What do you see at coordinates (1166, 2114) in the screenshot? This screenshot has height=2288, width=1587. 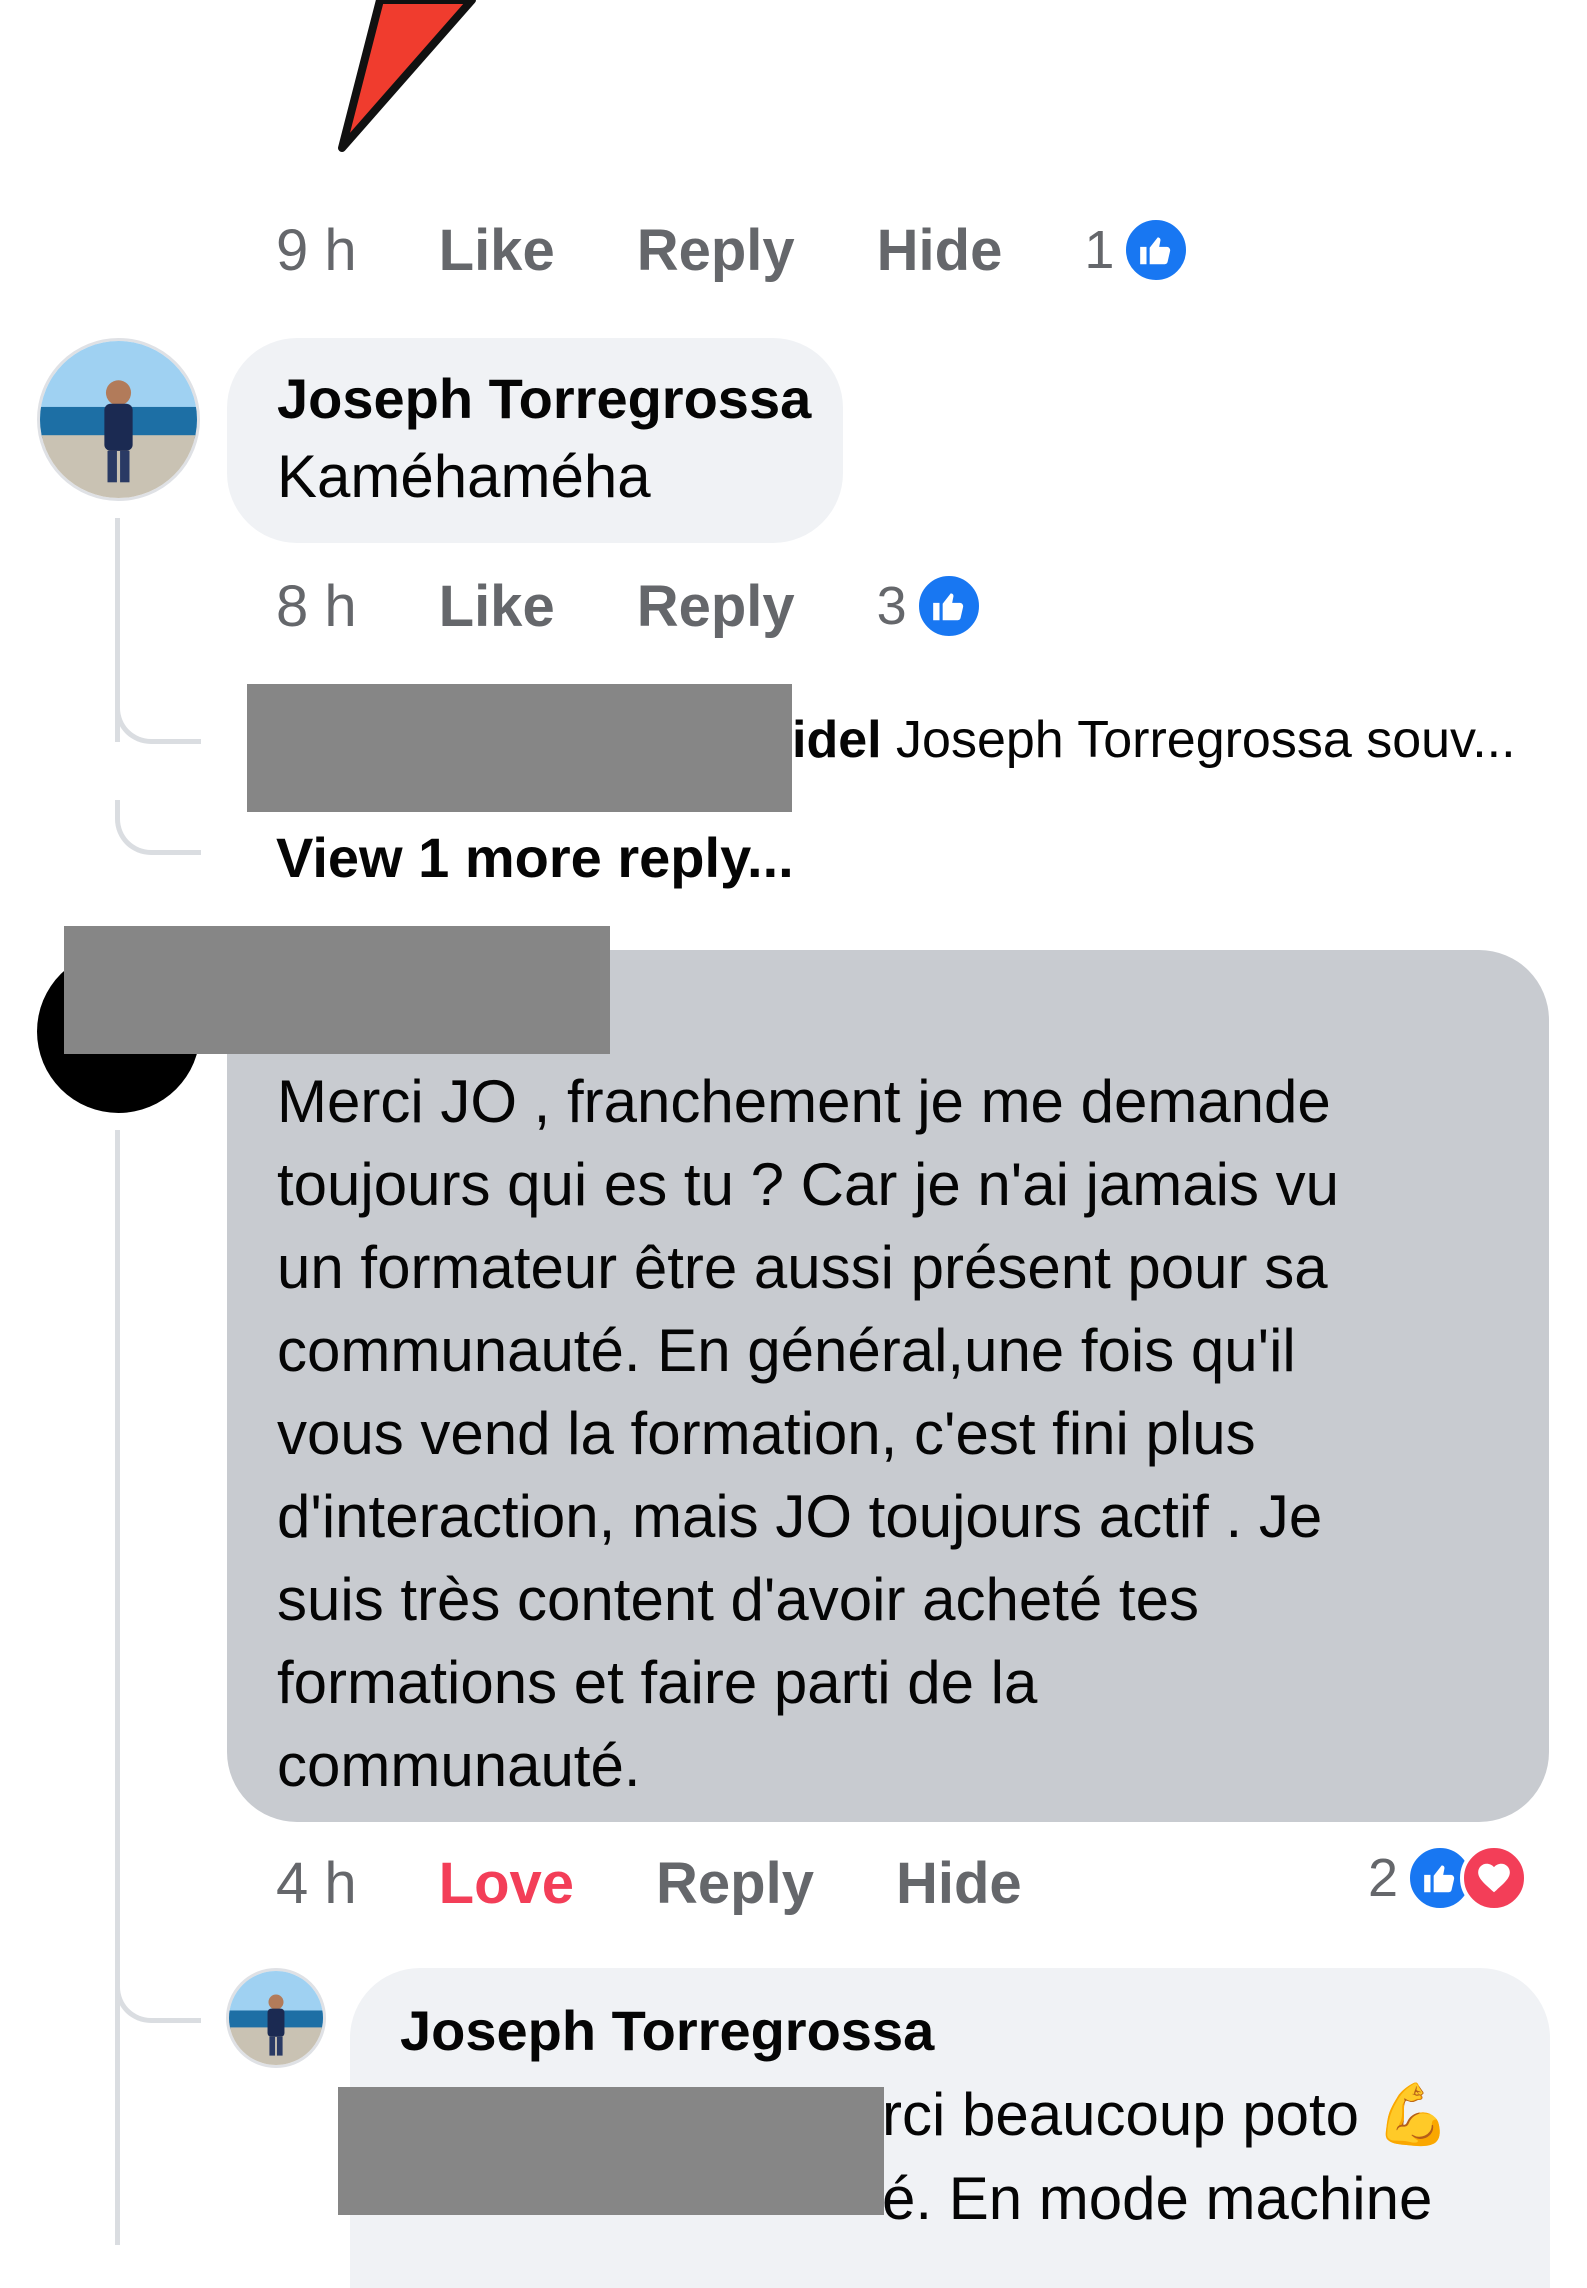 I see `reply-text-line: rci beaucoup poto 💪` at bounding box center [1166, 2114].